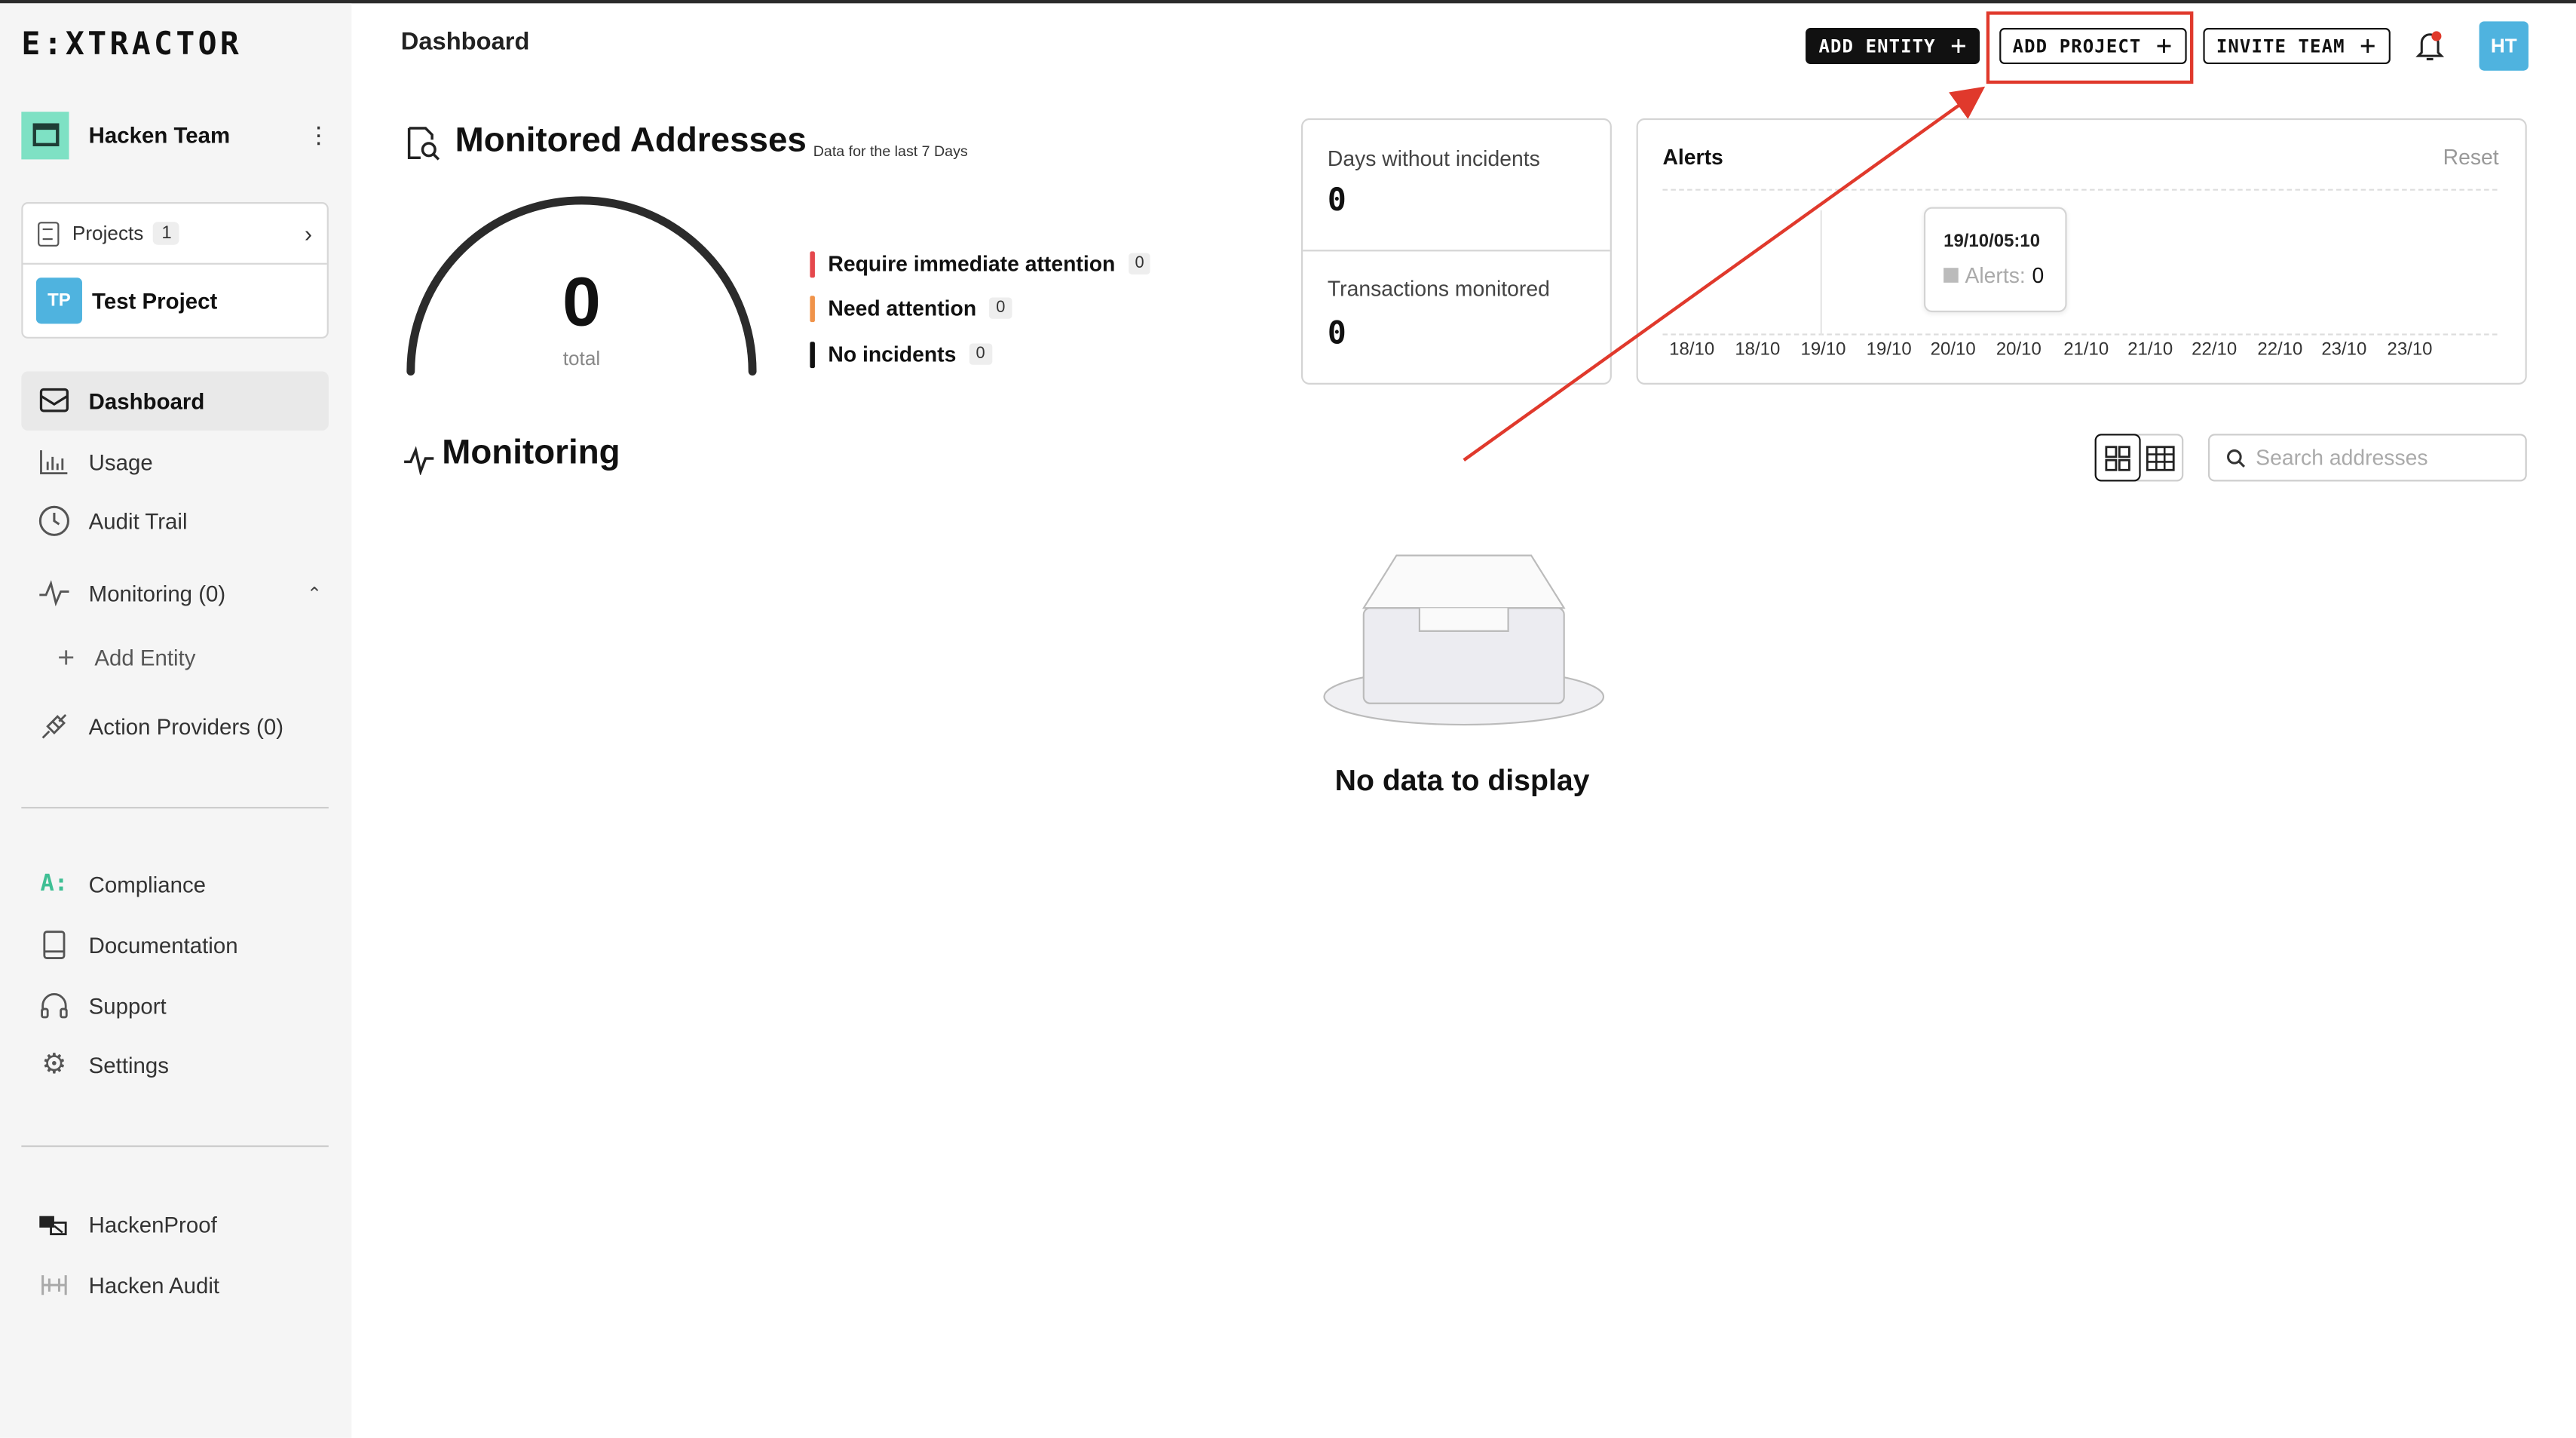  I want to click on avatar: HT, so click(2504, 46).